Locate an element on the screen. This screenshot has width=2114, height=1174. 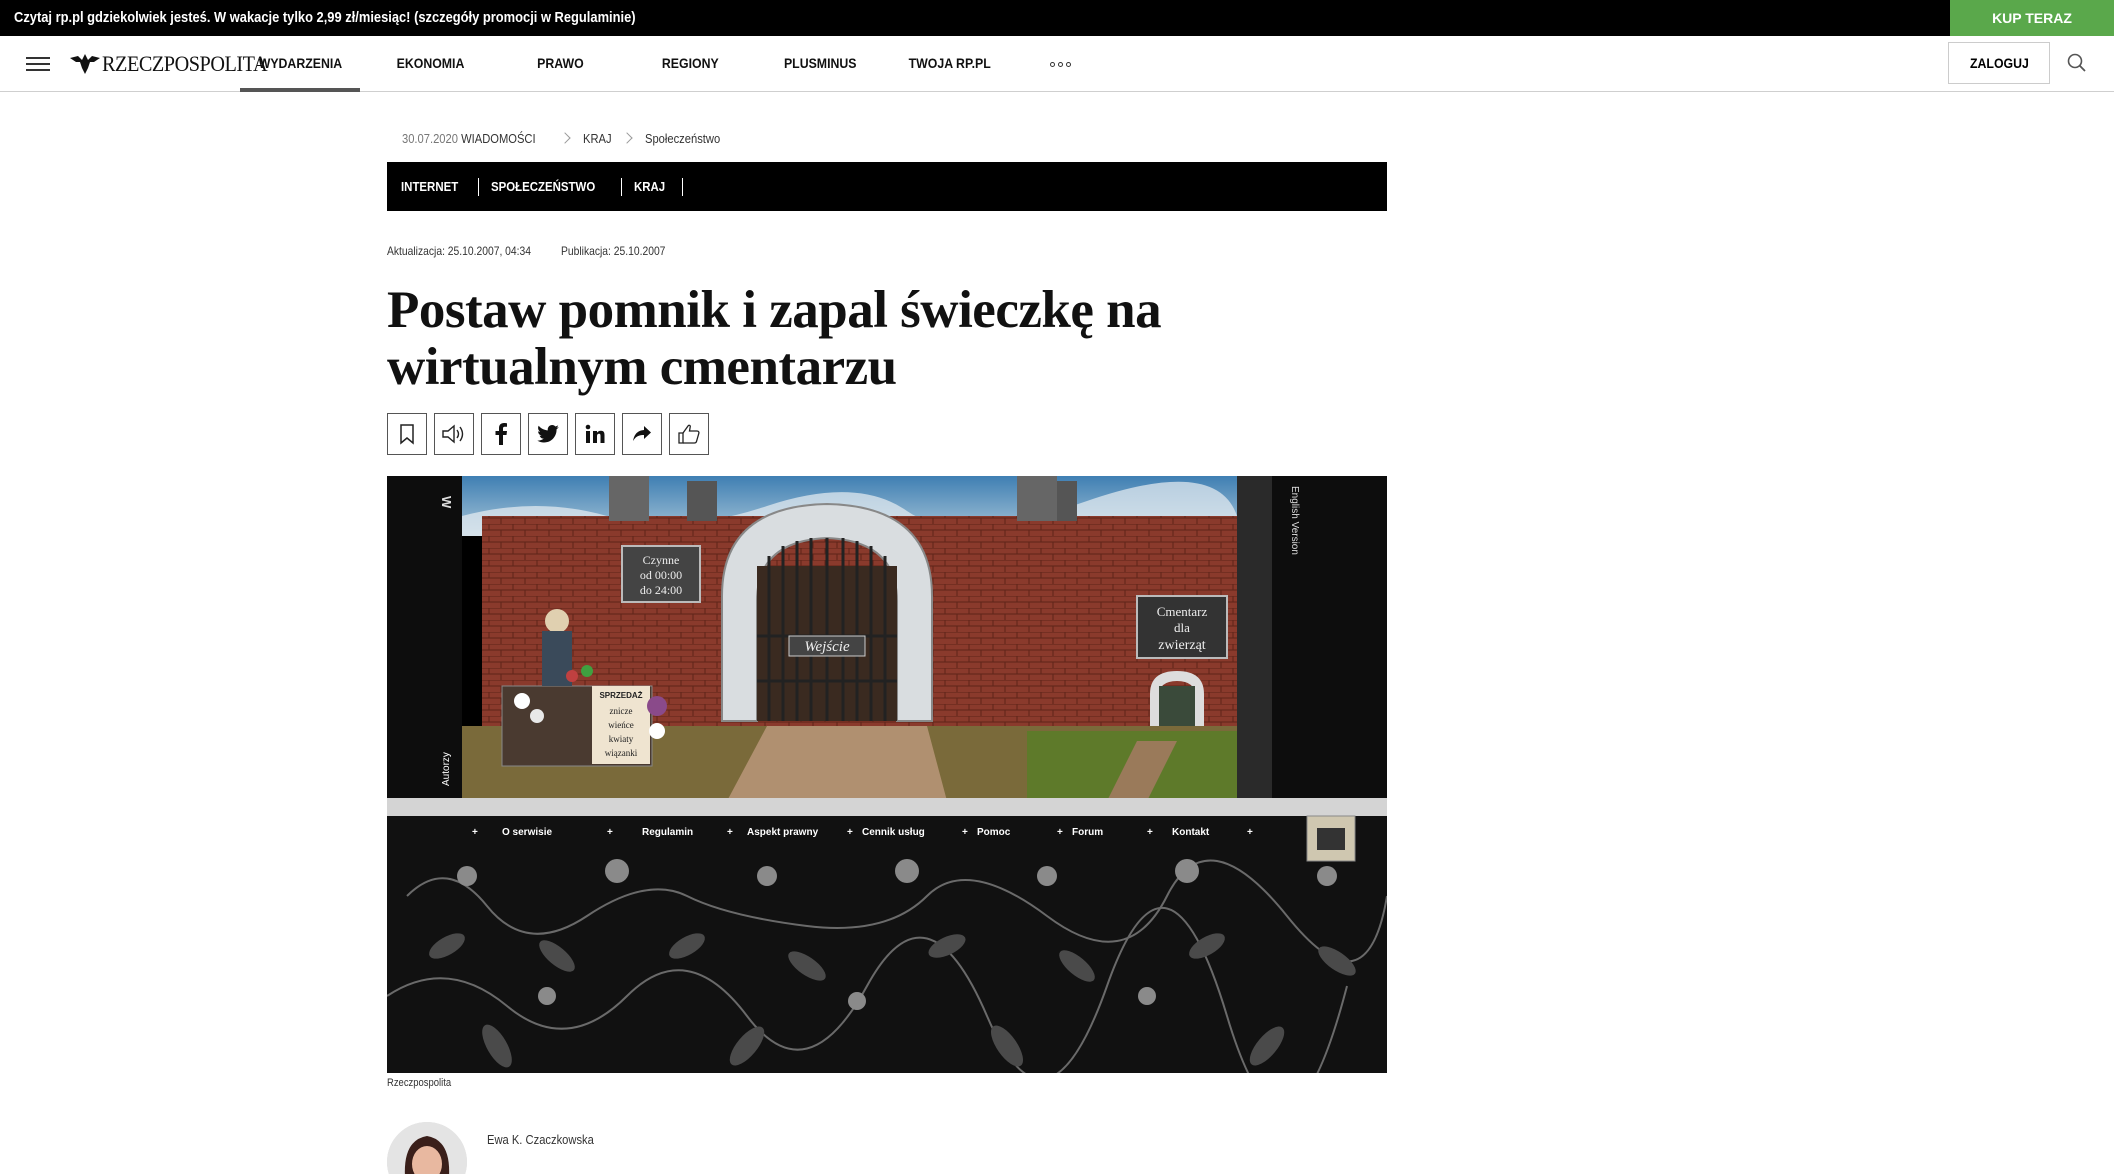
tag-bar: INTERNET SPOŁECZEŃSTWO KRAJ is located at coordinates (887, 186).